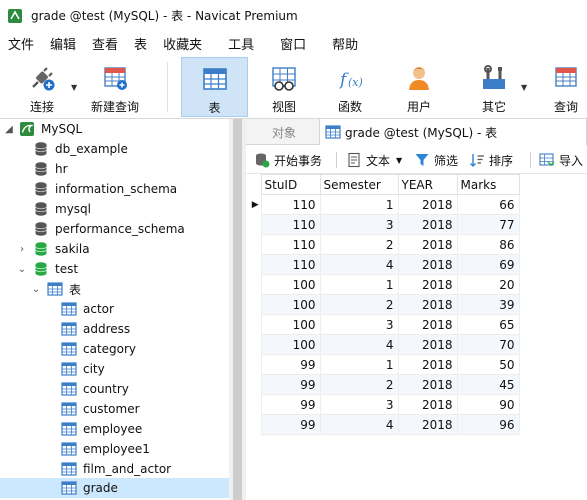 The width and height of the screenshot is (587, 500). I want to click on navigator-scrollbar, so click(237, 309).